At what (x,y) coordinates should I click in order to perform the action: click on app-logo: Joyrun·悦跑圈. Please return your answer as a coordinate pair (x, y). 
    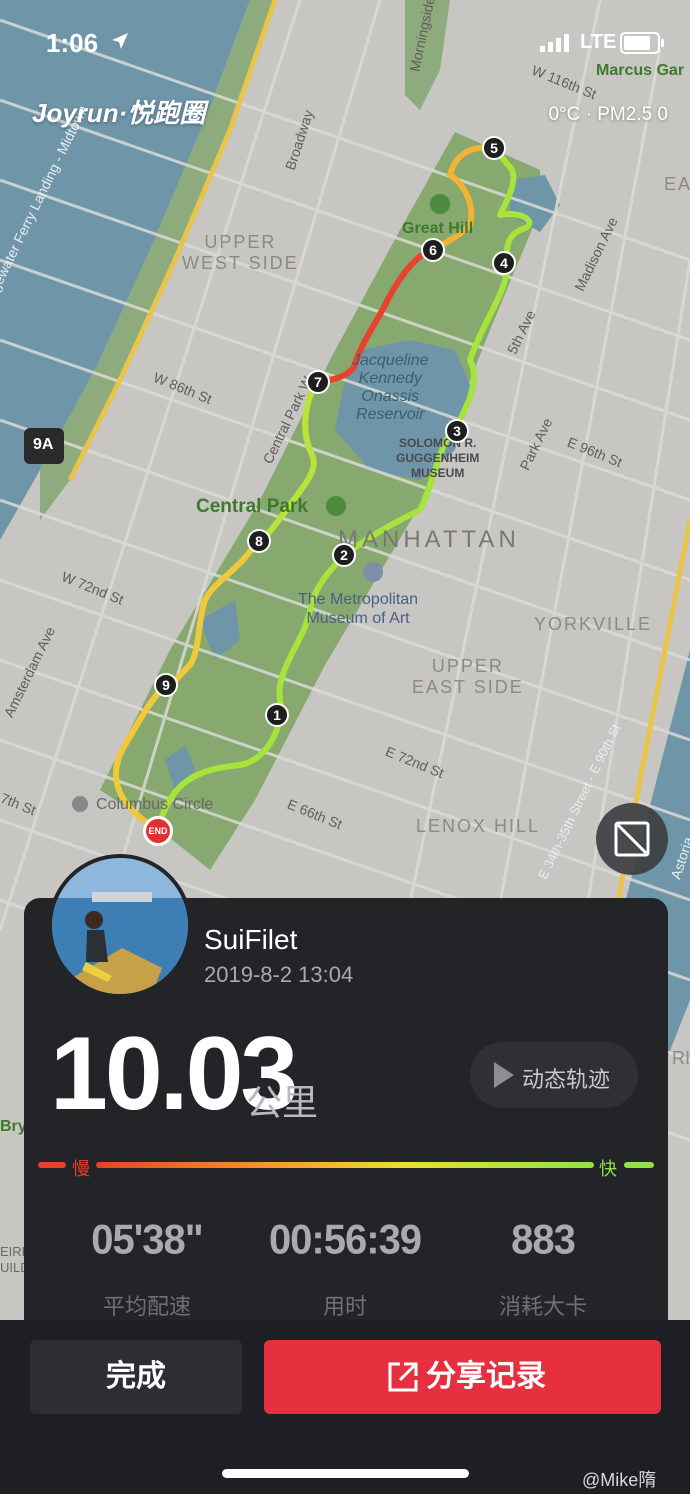
    Looking at the image, I should click on (119, 113).